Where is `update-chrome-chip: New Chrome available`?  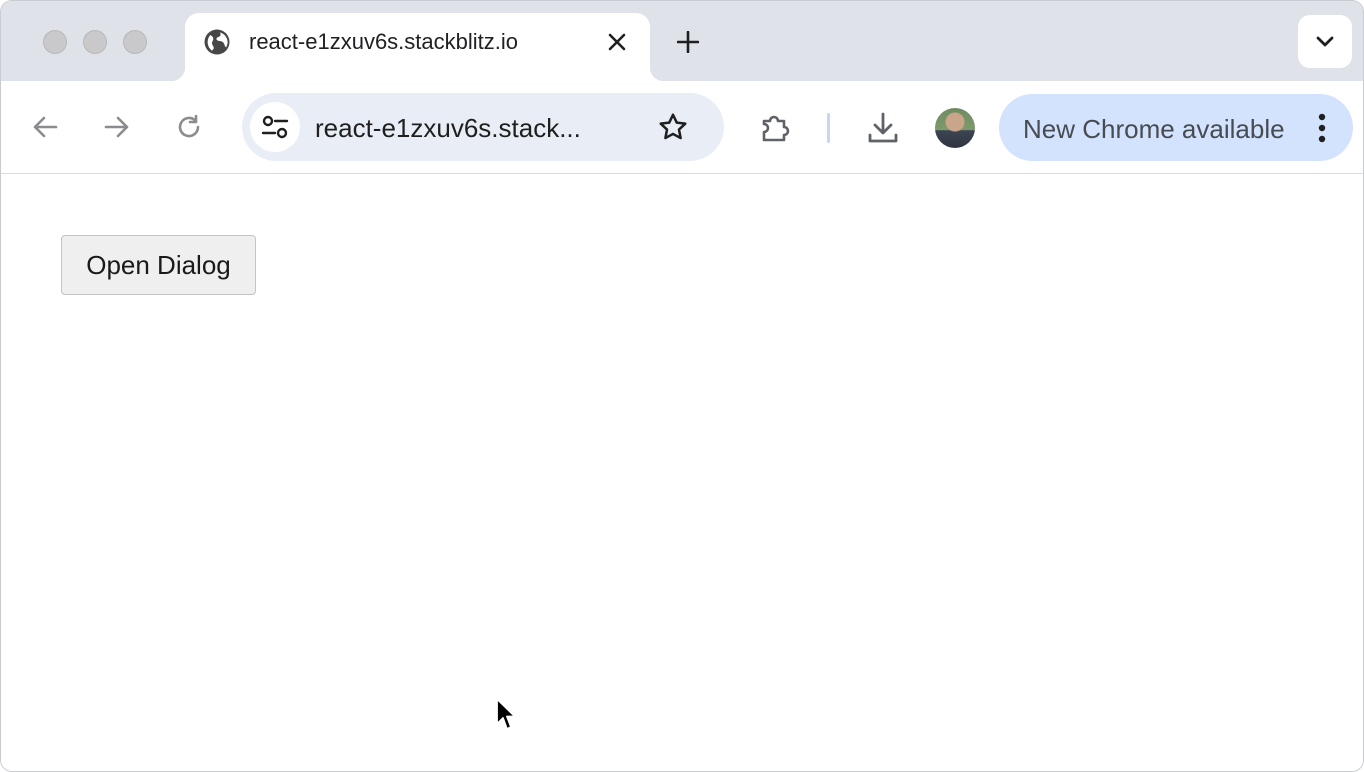 update-chrome-chip: New Chrome available is located at coordinates (1176, 127).